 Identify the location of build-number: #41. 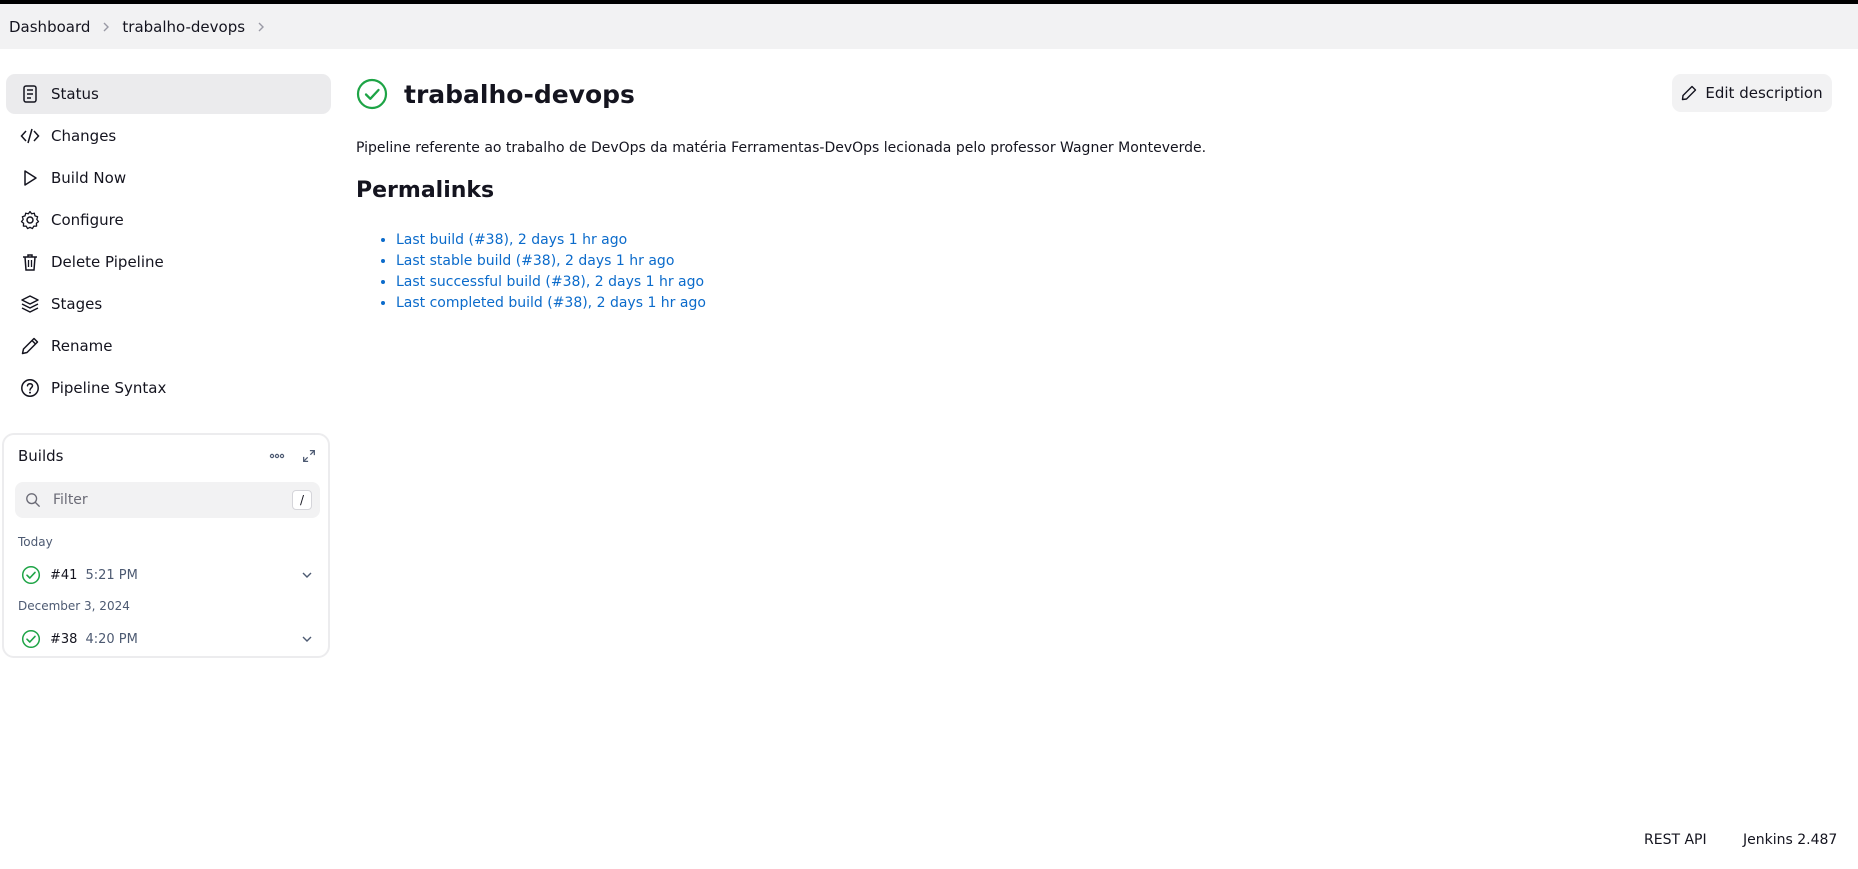
(63, 575).